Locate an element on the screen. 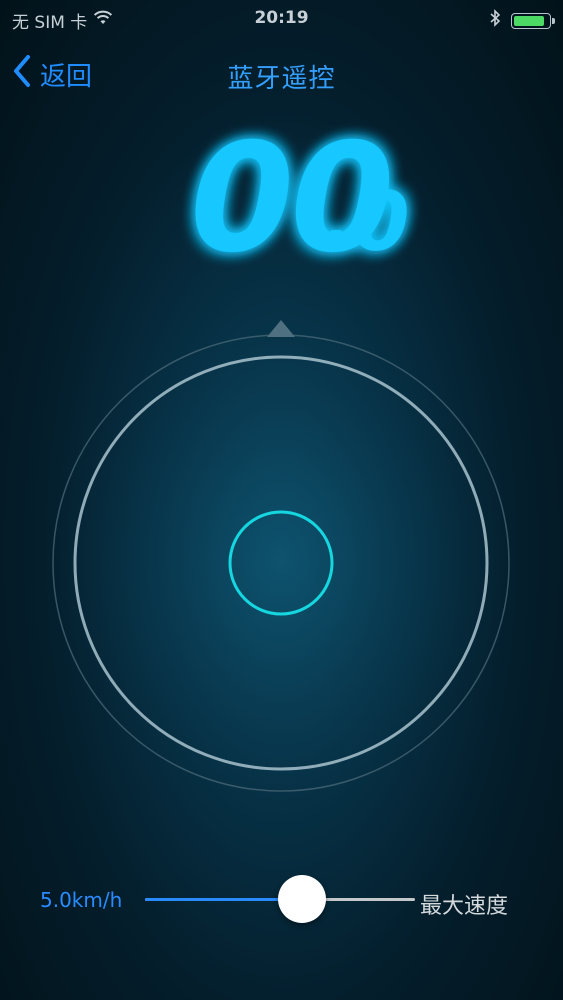  battery-level is located at coordinates (529, 20).